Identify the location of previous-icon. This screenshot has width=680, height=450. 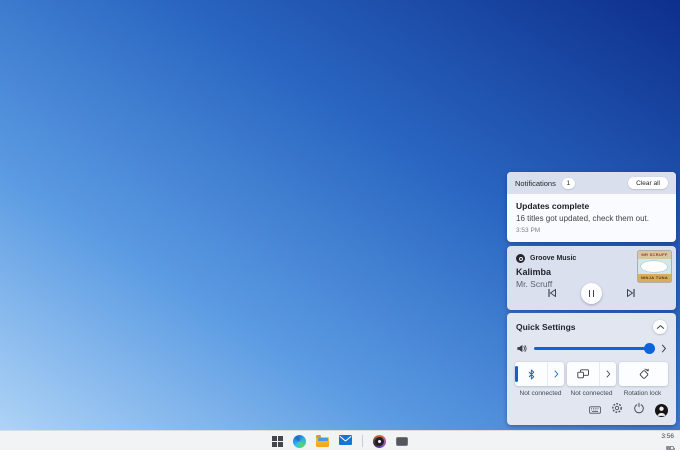
(552, 292).